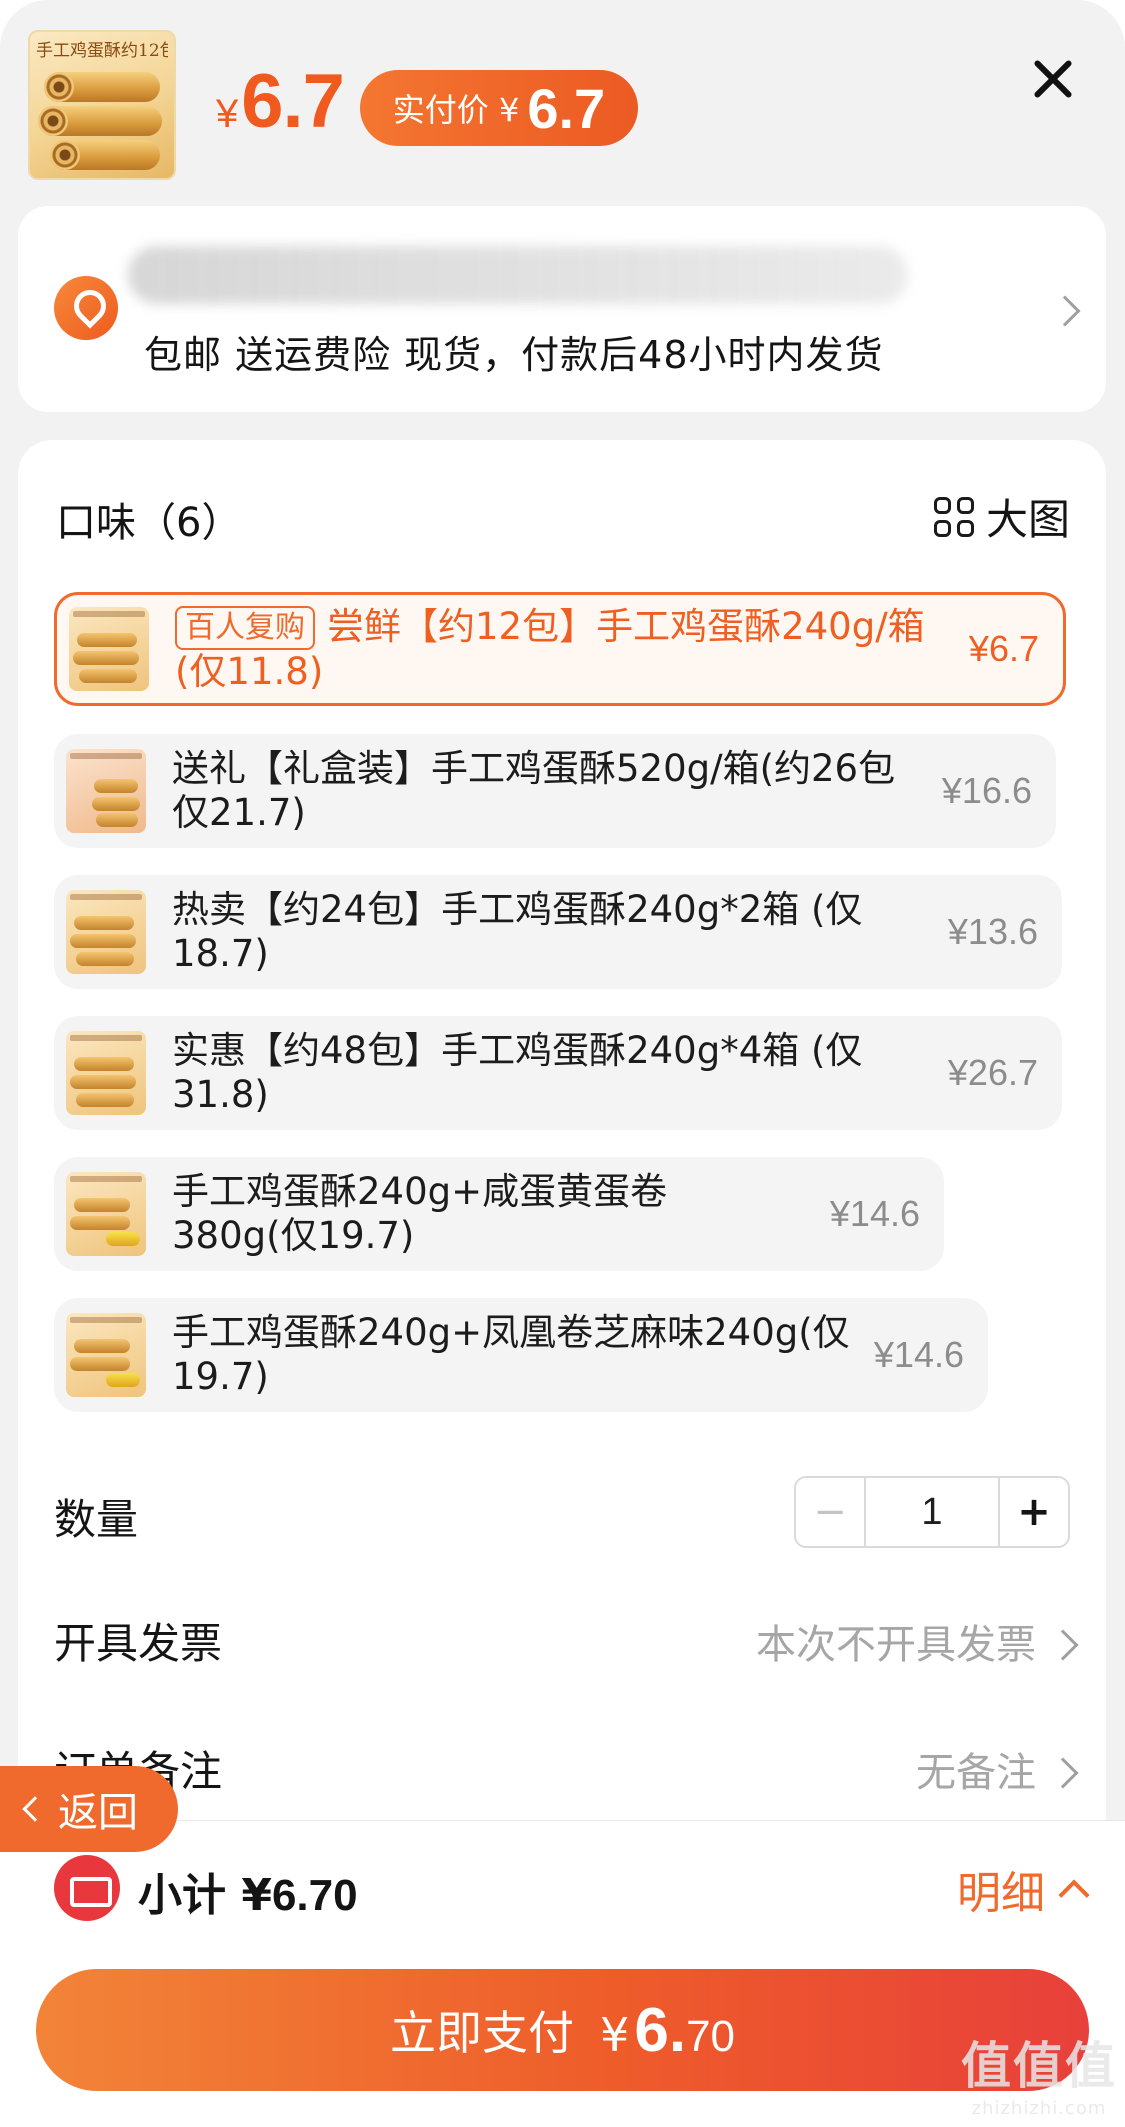 The width and height of the screenshot is (1125, 2127). I want to click on pay-now-int: 6., so click(660, 2030).